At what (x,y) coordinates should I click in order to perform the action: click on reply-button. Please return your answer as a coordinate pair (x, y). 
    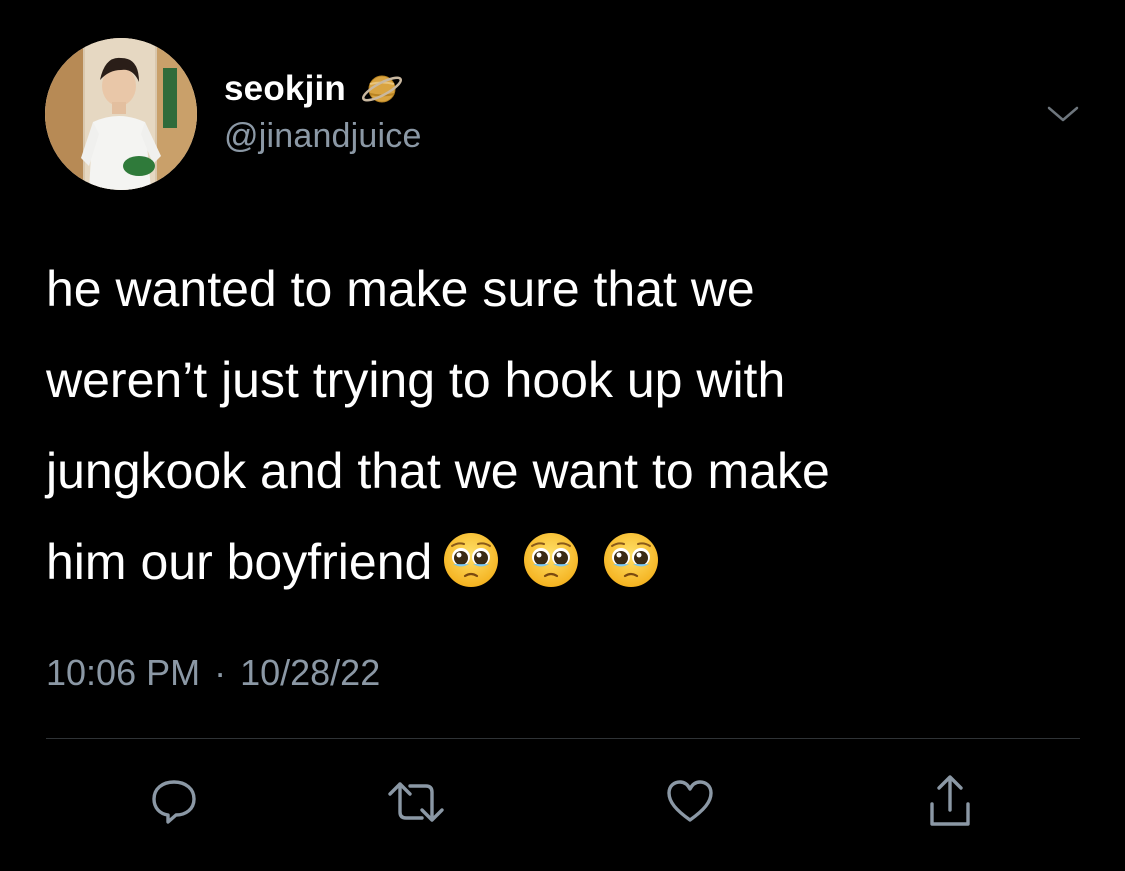
    Looking at the image, I should click on (174, 802).